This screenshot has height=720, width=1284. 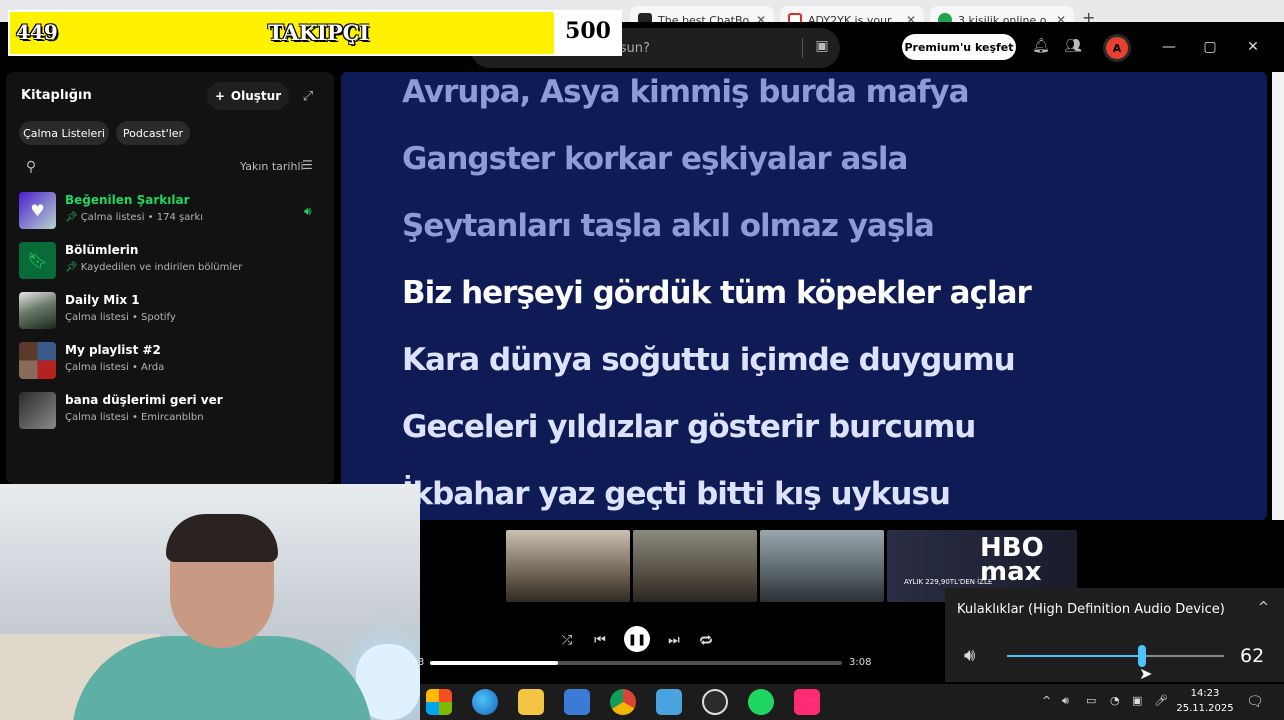 What do you see at coordinates (807, 702) in the screenshot?
I see `tiktok-icon` at bounding box center [807, 702].